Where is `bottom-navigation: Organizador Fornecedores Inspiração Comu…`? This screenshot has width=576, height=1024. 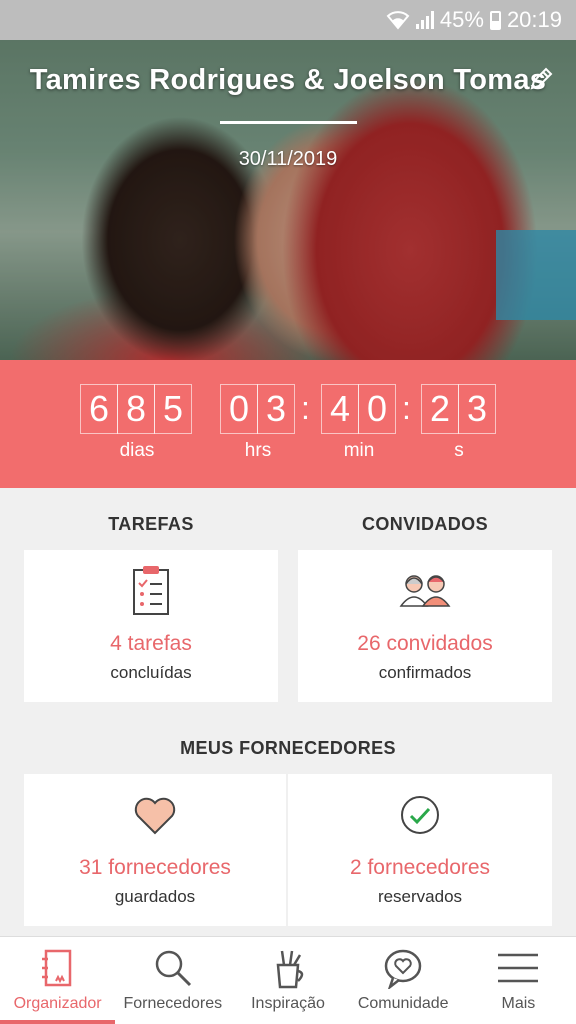
bottom-navigation: Organizador Fornecedores Inspiração Comu… is located at coordinates (288, 980).